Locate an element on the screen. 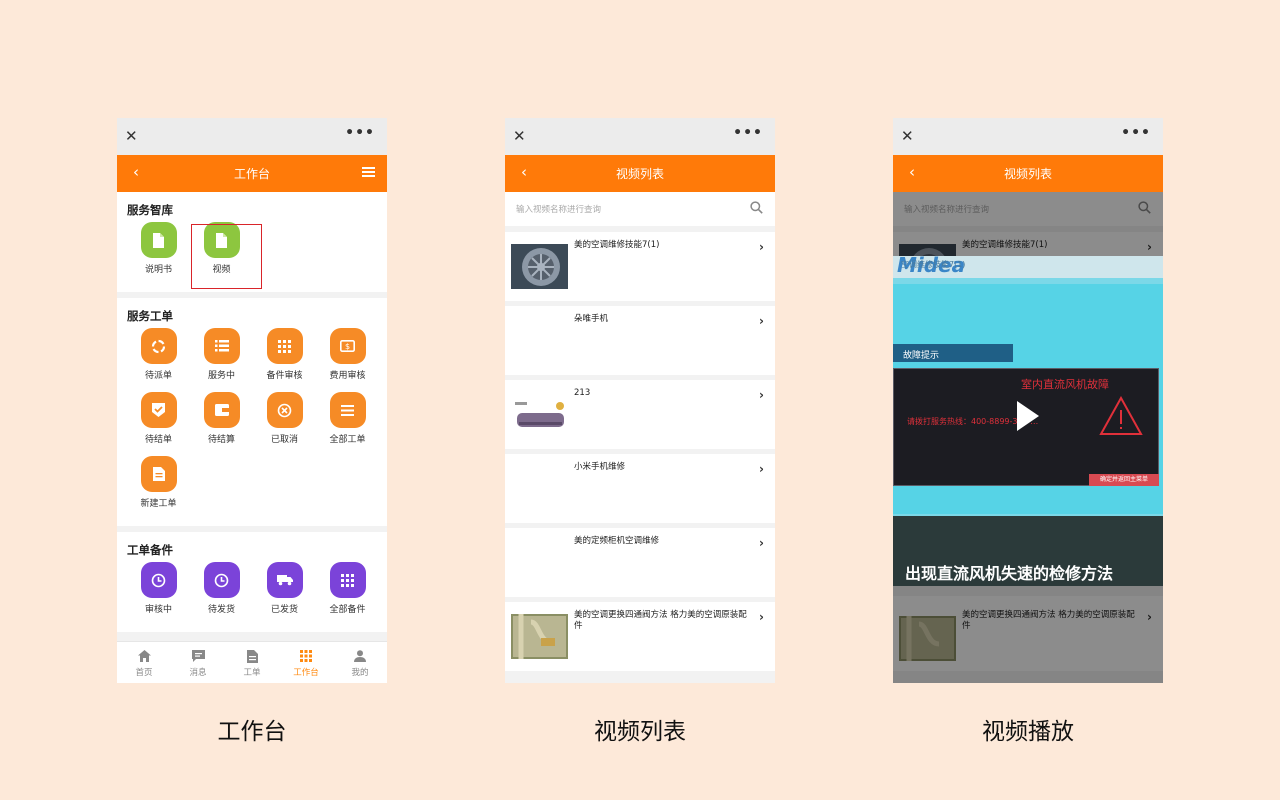 The image size is (1280, 800). section-parts: 工单备件 审核中 待发货 已发货 全部备件 is located at coordinates (252, 582).